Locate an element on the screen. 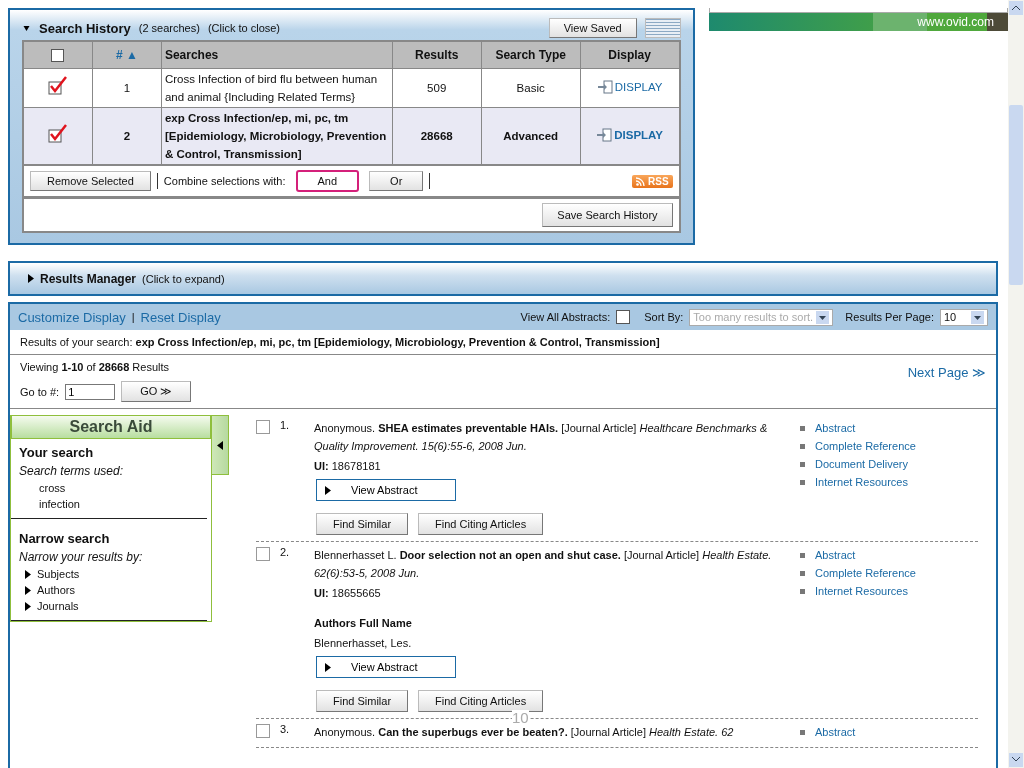  facet-item: Subjects is located at coordinates (58, 574).